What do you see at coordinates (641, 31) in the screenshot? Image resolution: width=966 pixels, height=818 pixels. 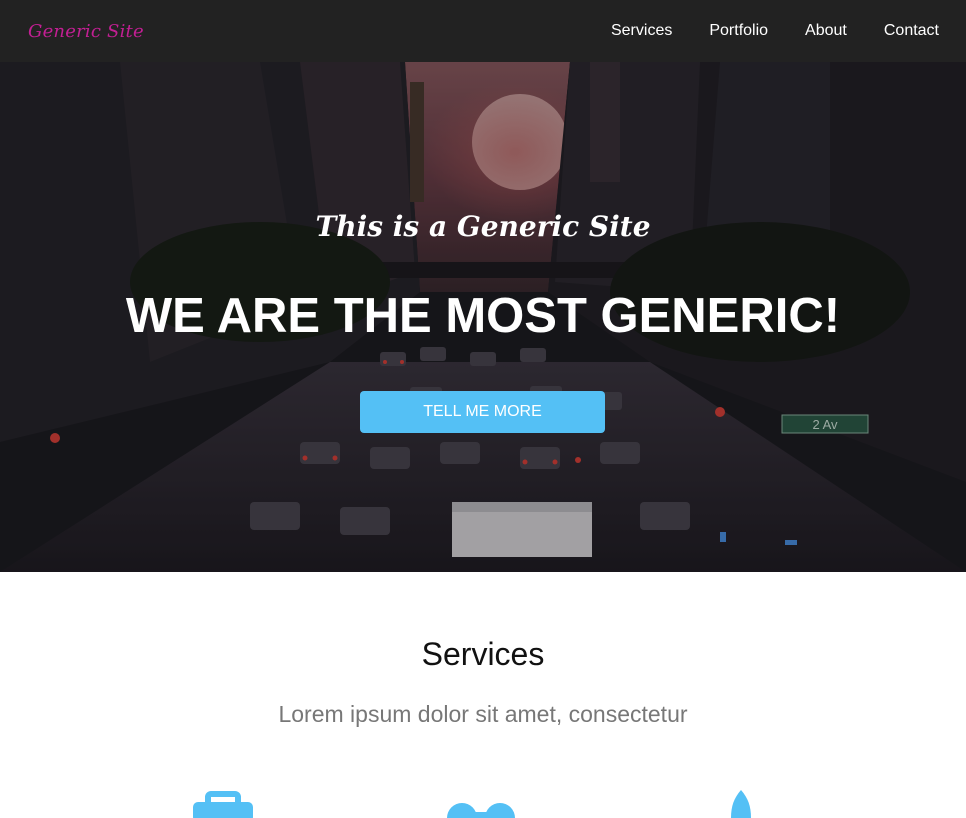 I see `nav-link-services: Services` at bounding box center [641, 31].